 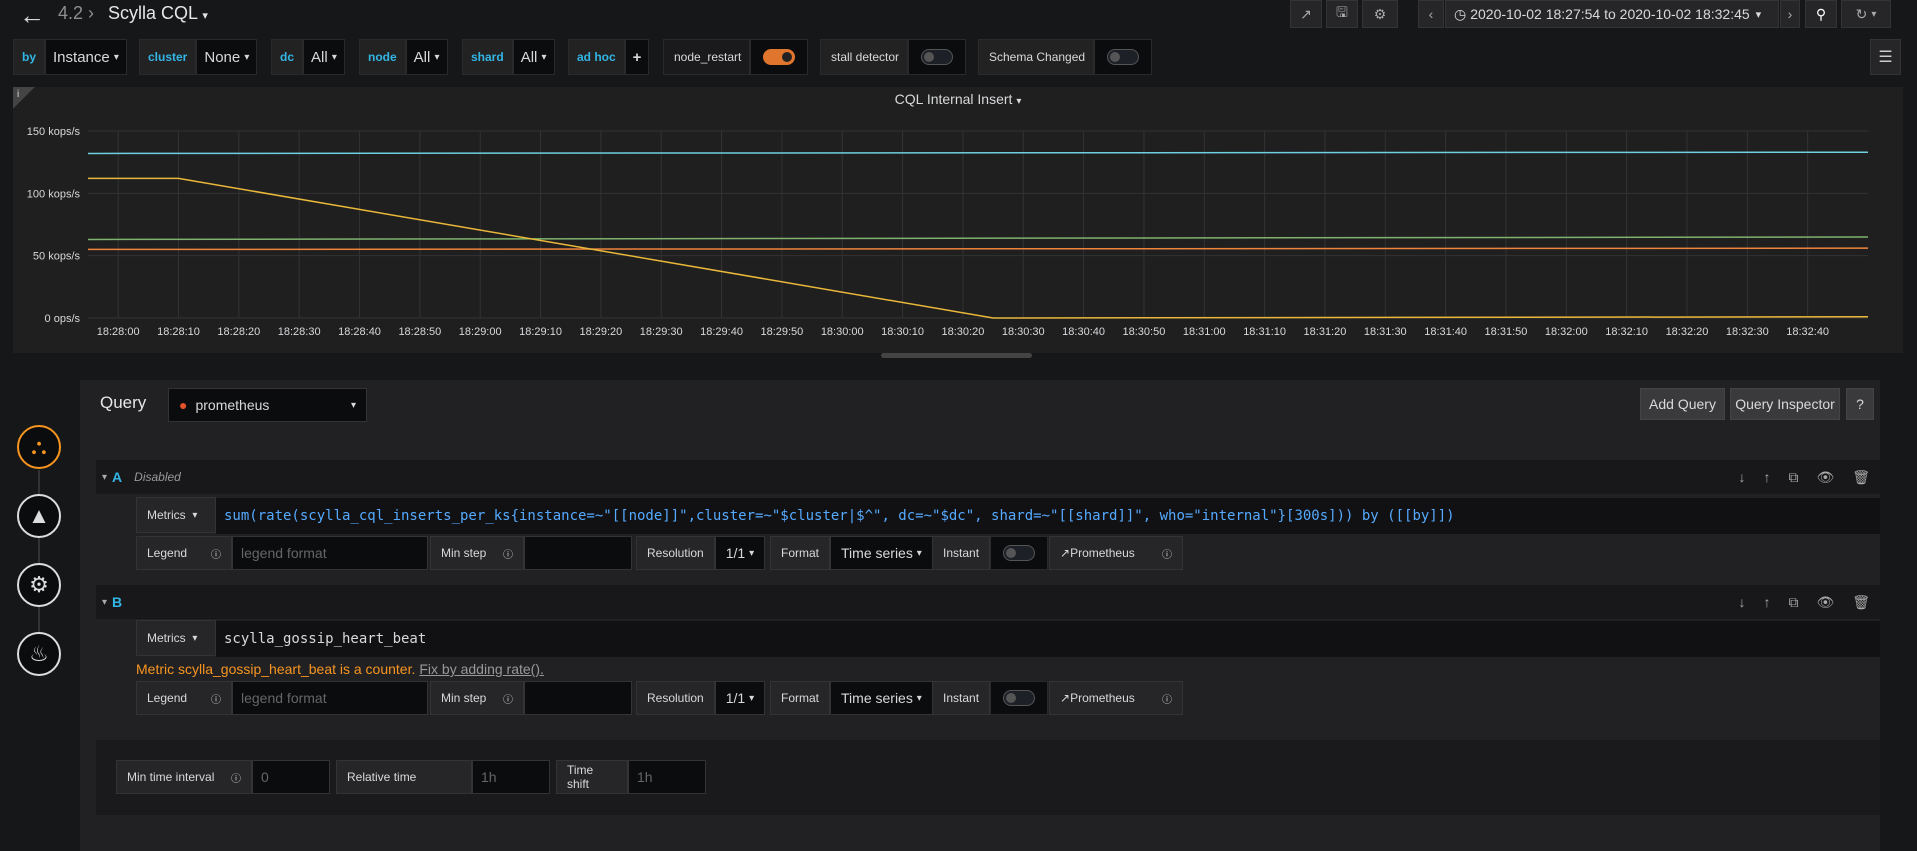 I want to click on hamburger-menu-icon: ☰, so click(x=1885, y=57).